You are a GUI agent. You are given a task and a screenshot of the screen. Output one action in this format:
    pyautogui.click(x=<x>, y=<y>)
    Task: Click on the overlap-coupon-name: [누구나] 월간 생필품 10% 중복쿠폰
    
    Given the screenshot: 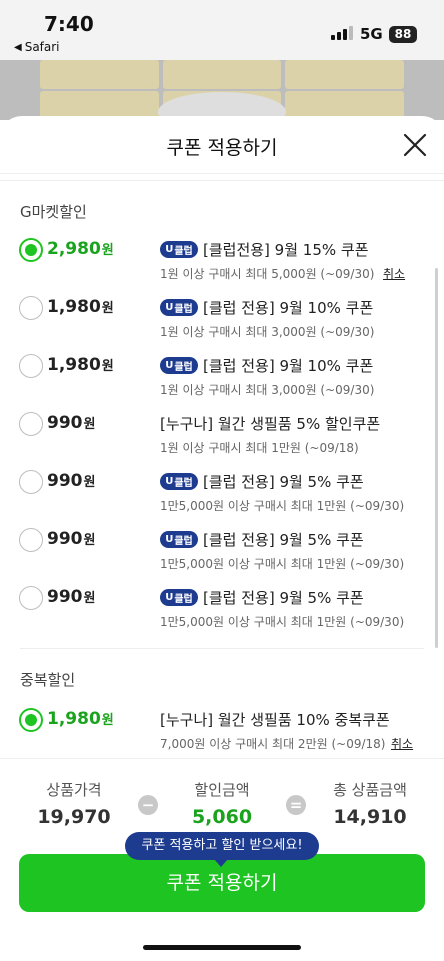 What is the action you would take?
    pyautogui.click(x=275, y=720)
    